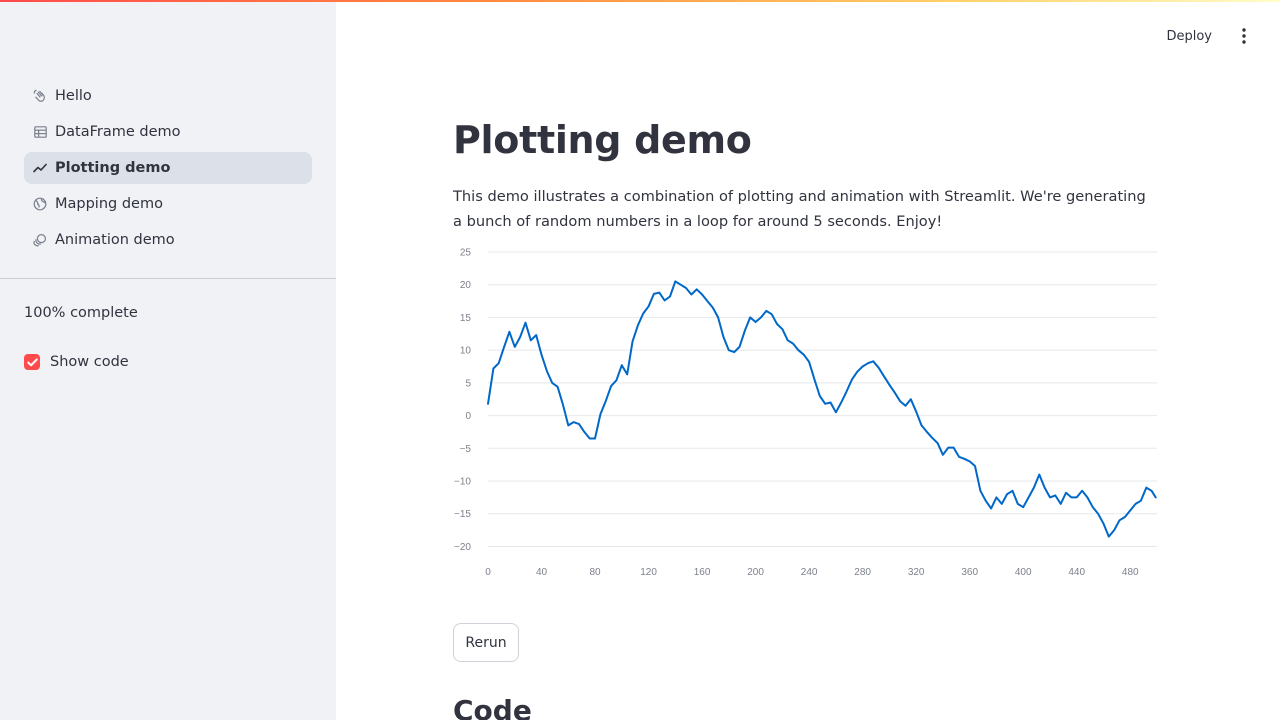 The image size is (1280, 720). I want to click on y-tick-label: 5, so click(468, 383).